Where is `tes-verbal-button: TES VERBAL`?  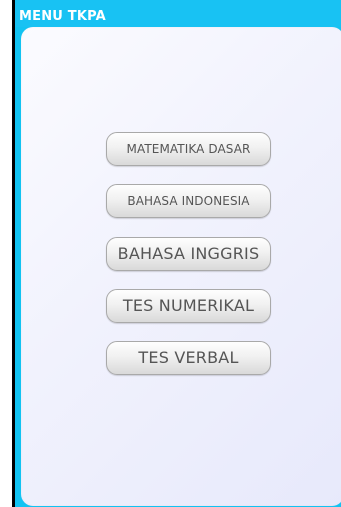 tes-verbal-button: TES VERBAL is located at coordinates (188, 358).